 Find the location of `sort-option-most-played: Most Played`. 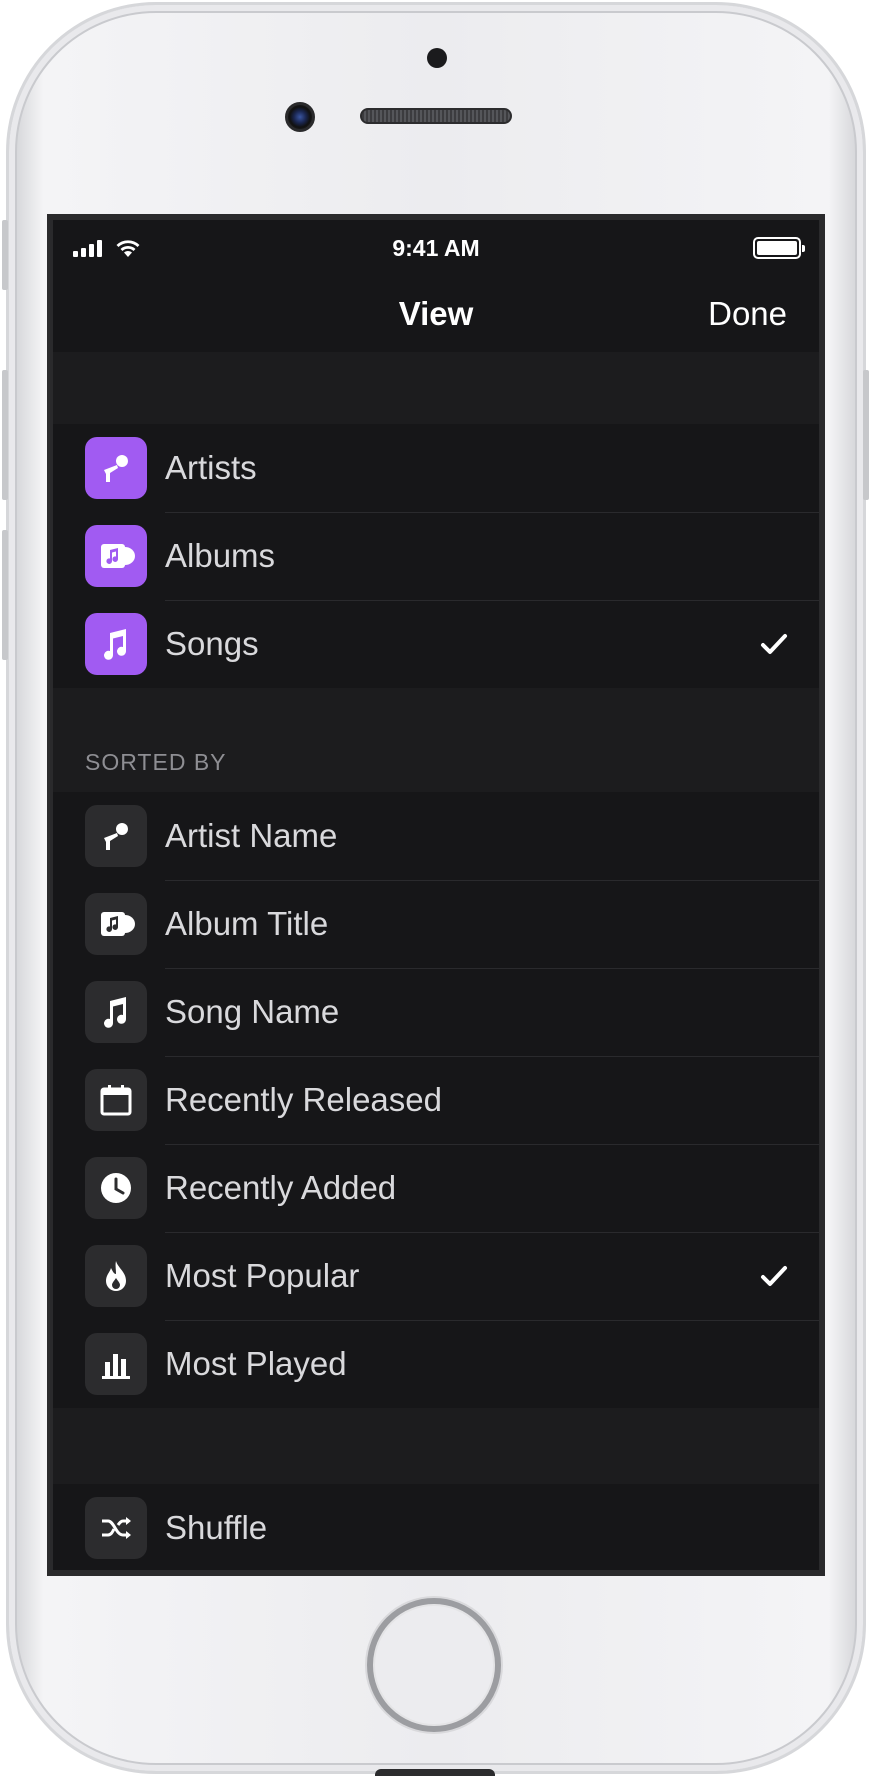

sort-option-most-played: Most Played is located at coordinates (436, 1364).